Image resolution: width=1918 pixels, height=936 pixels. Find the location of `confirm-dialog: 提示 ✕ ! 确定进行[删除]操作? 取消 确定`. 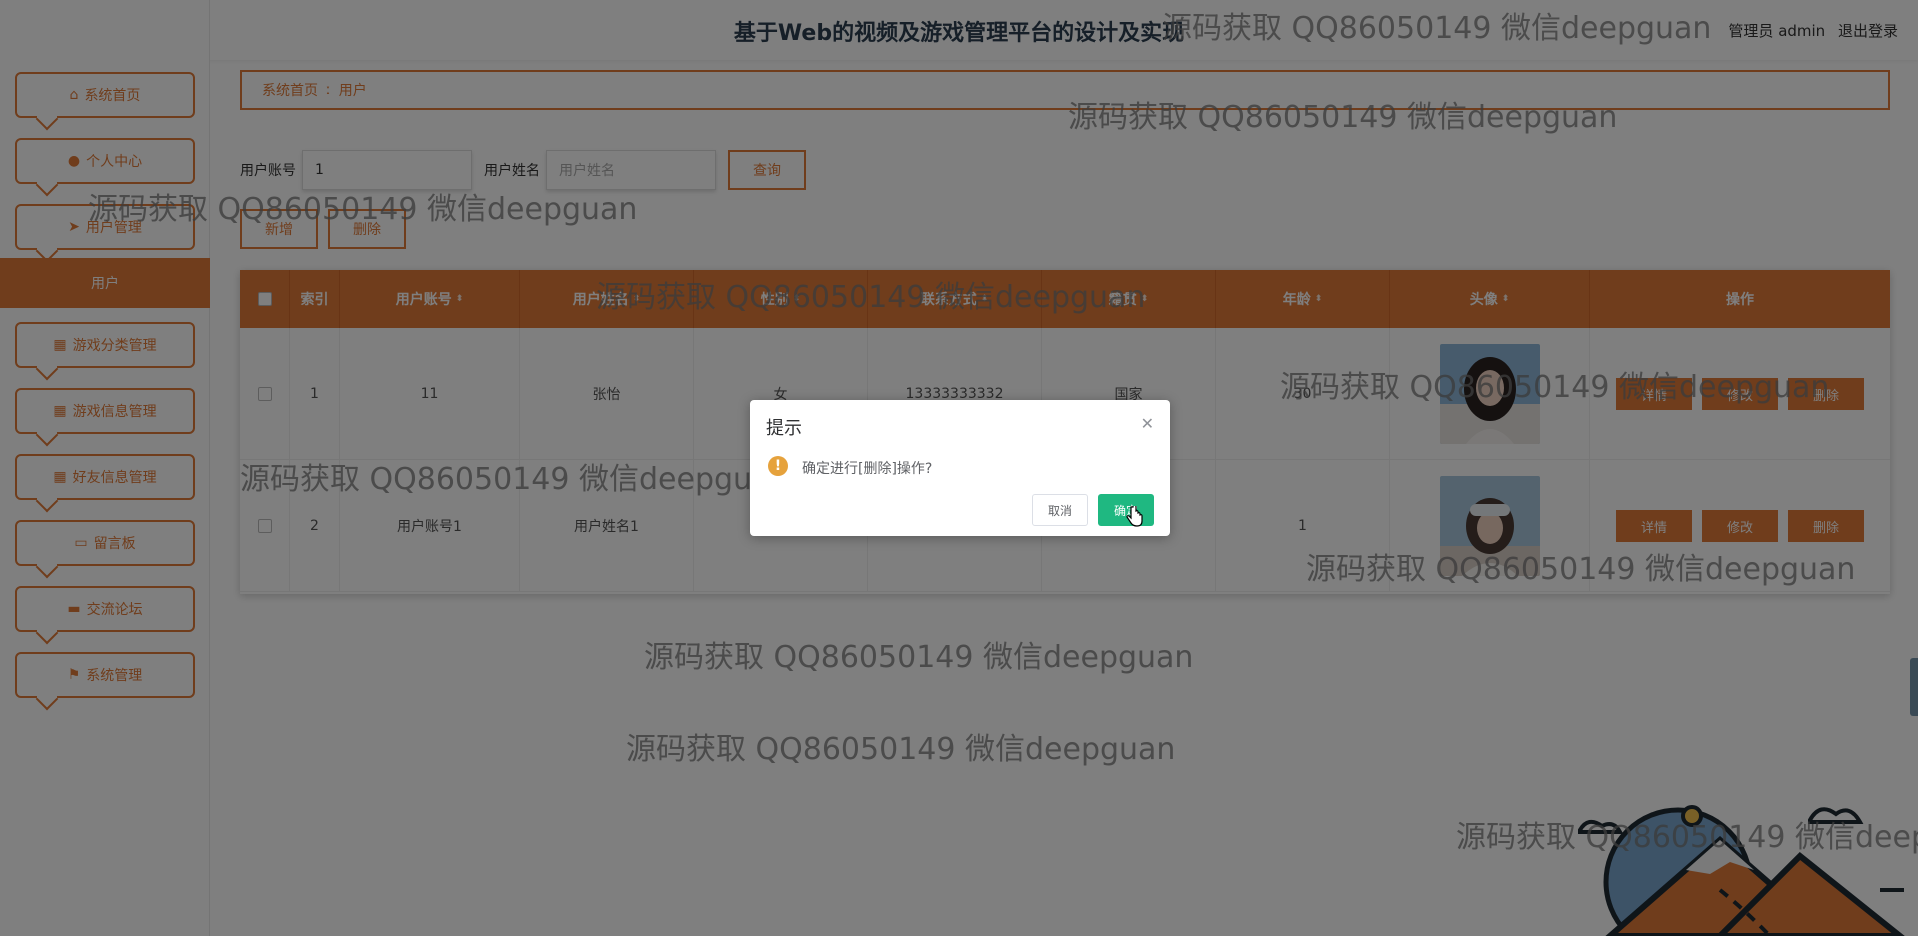

confirm-dialog: 提示 ✕ ! 确定进行[删除]操作? 取消 确定 is located at coordinates (960, 468).